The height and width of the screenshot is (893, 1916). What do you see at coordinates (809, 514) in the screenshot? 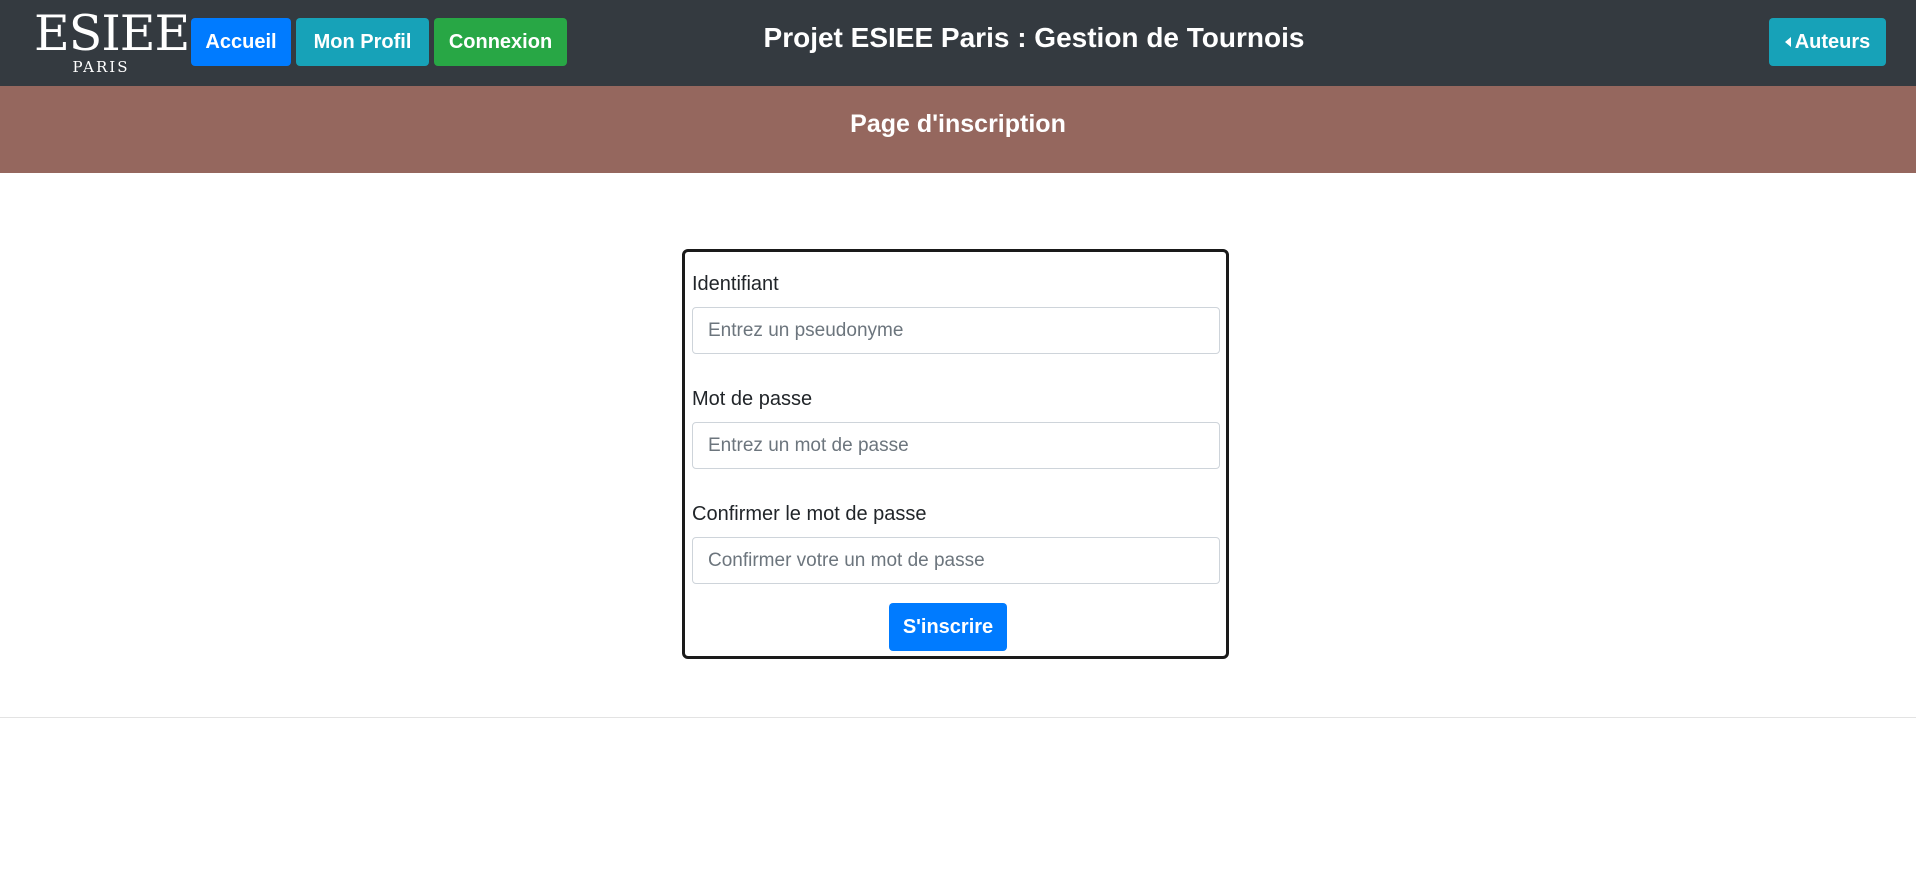
I see `confirm-password-label: Confirmer le mot de passe` at bounding box center [809, 514].